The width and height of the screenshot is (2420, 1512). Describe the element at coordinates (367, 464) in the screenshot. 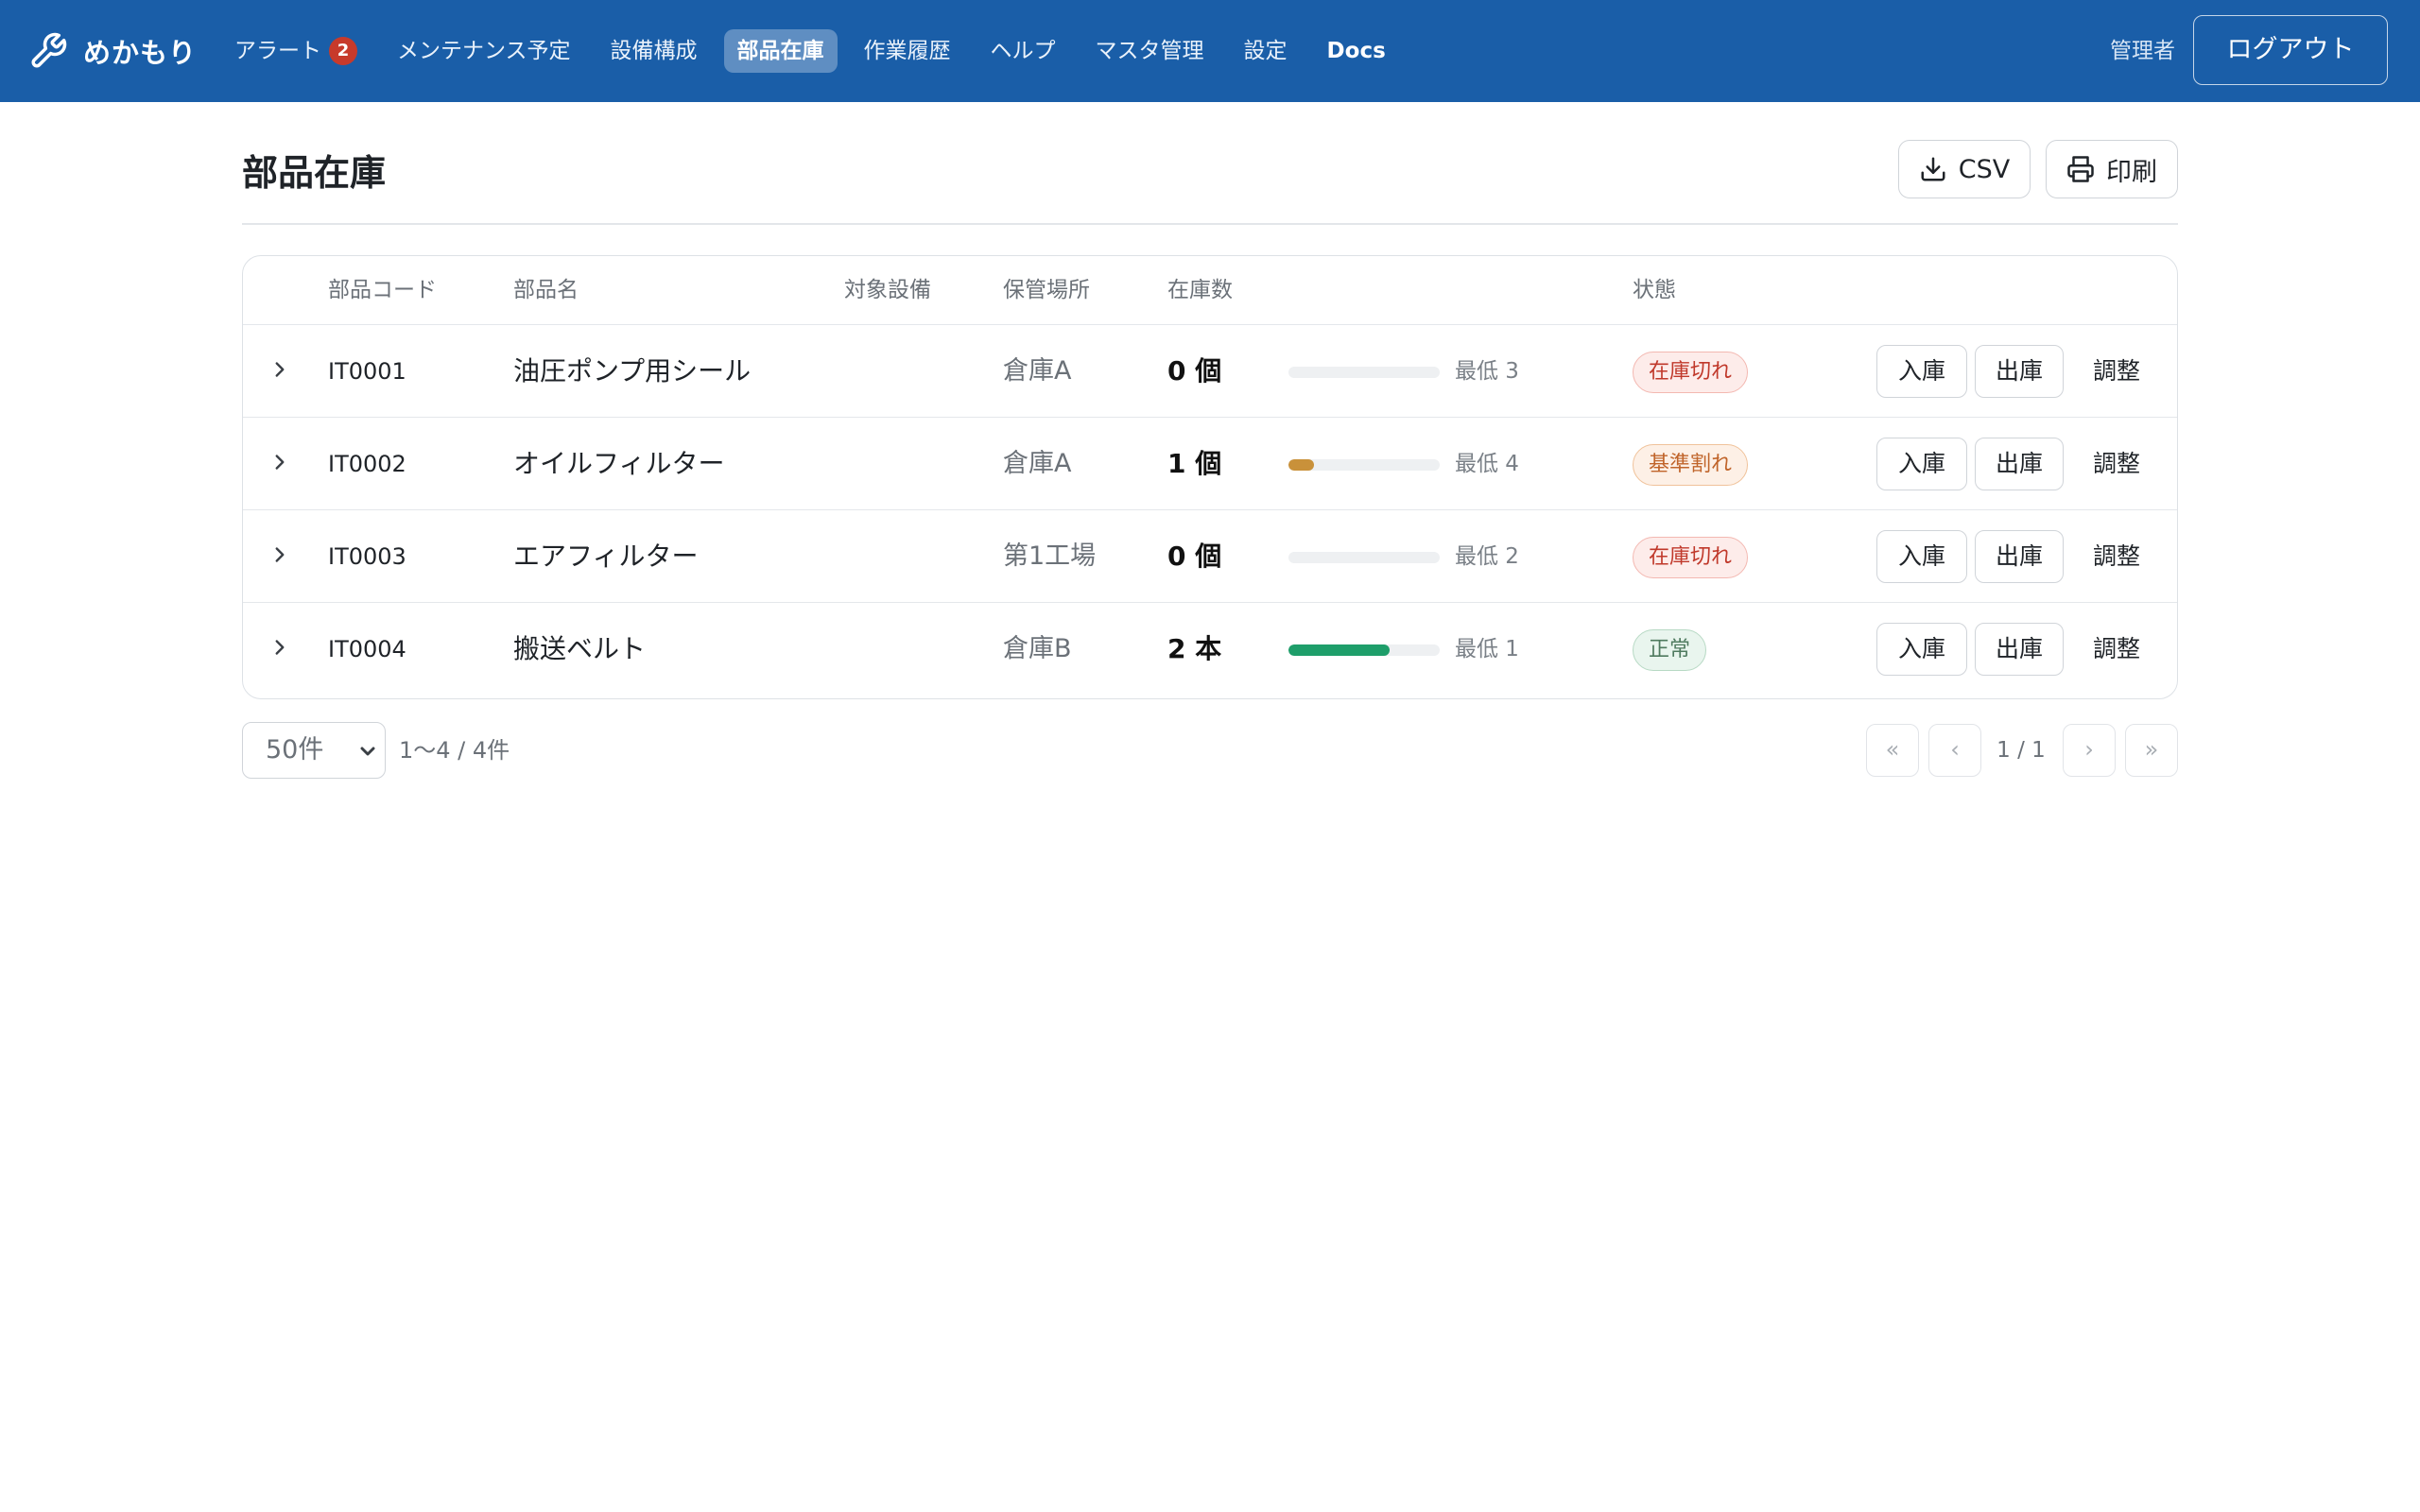

I see `part-code: IT0002` at that location.